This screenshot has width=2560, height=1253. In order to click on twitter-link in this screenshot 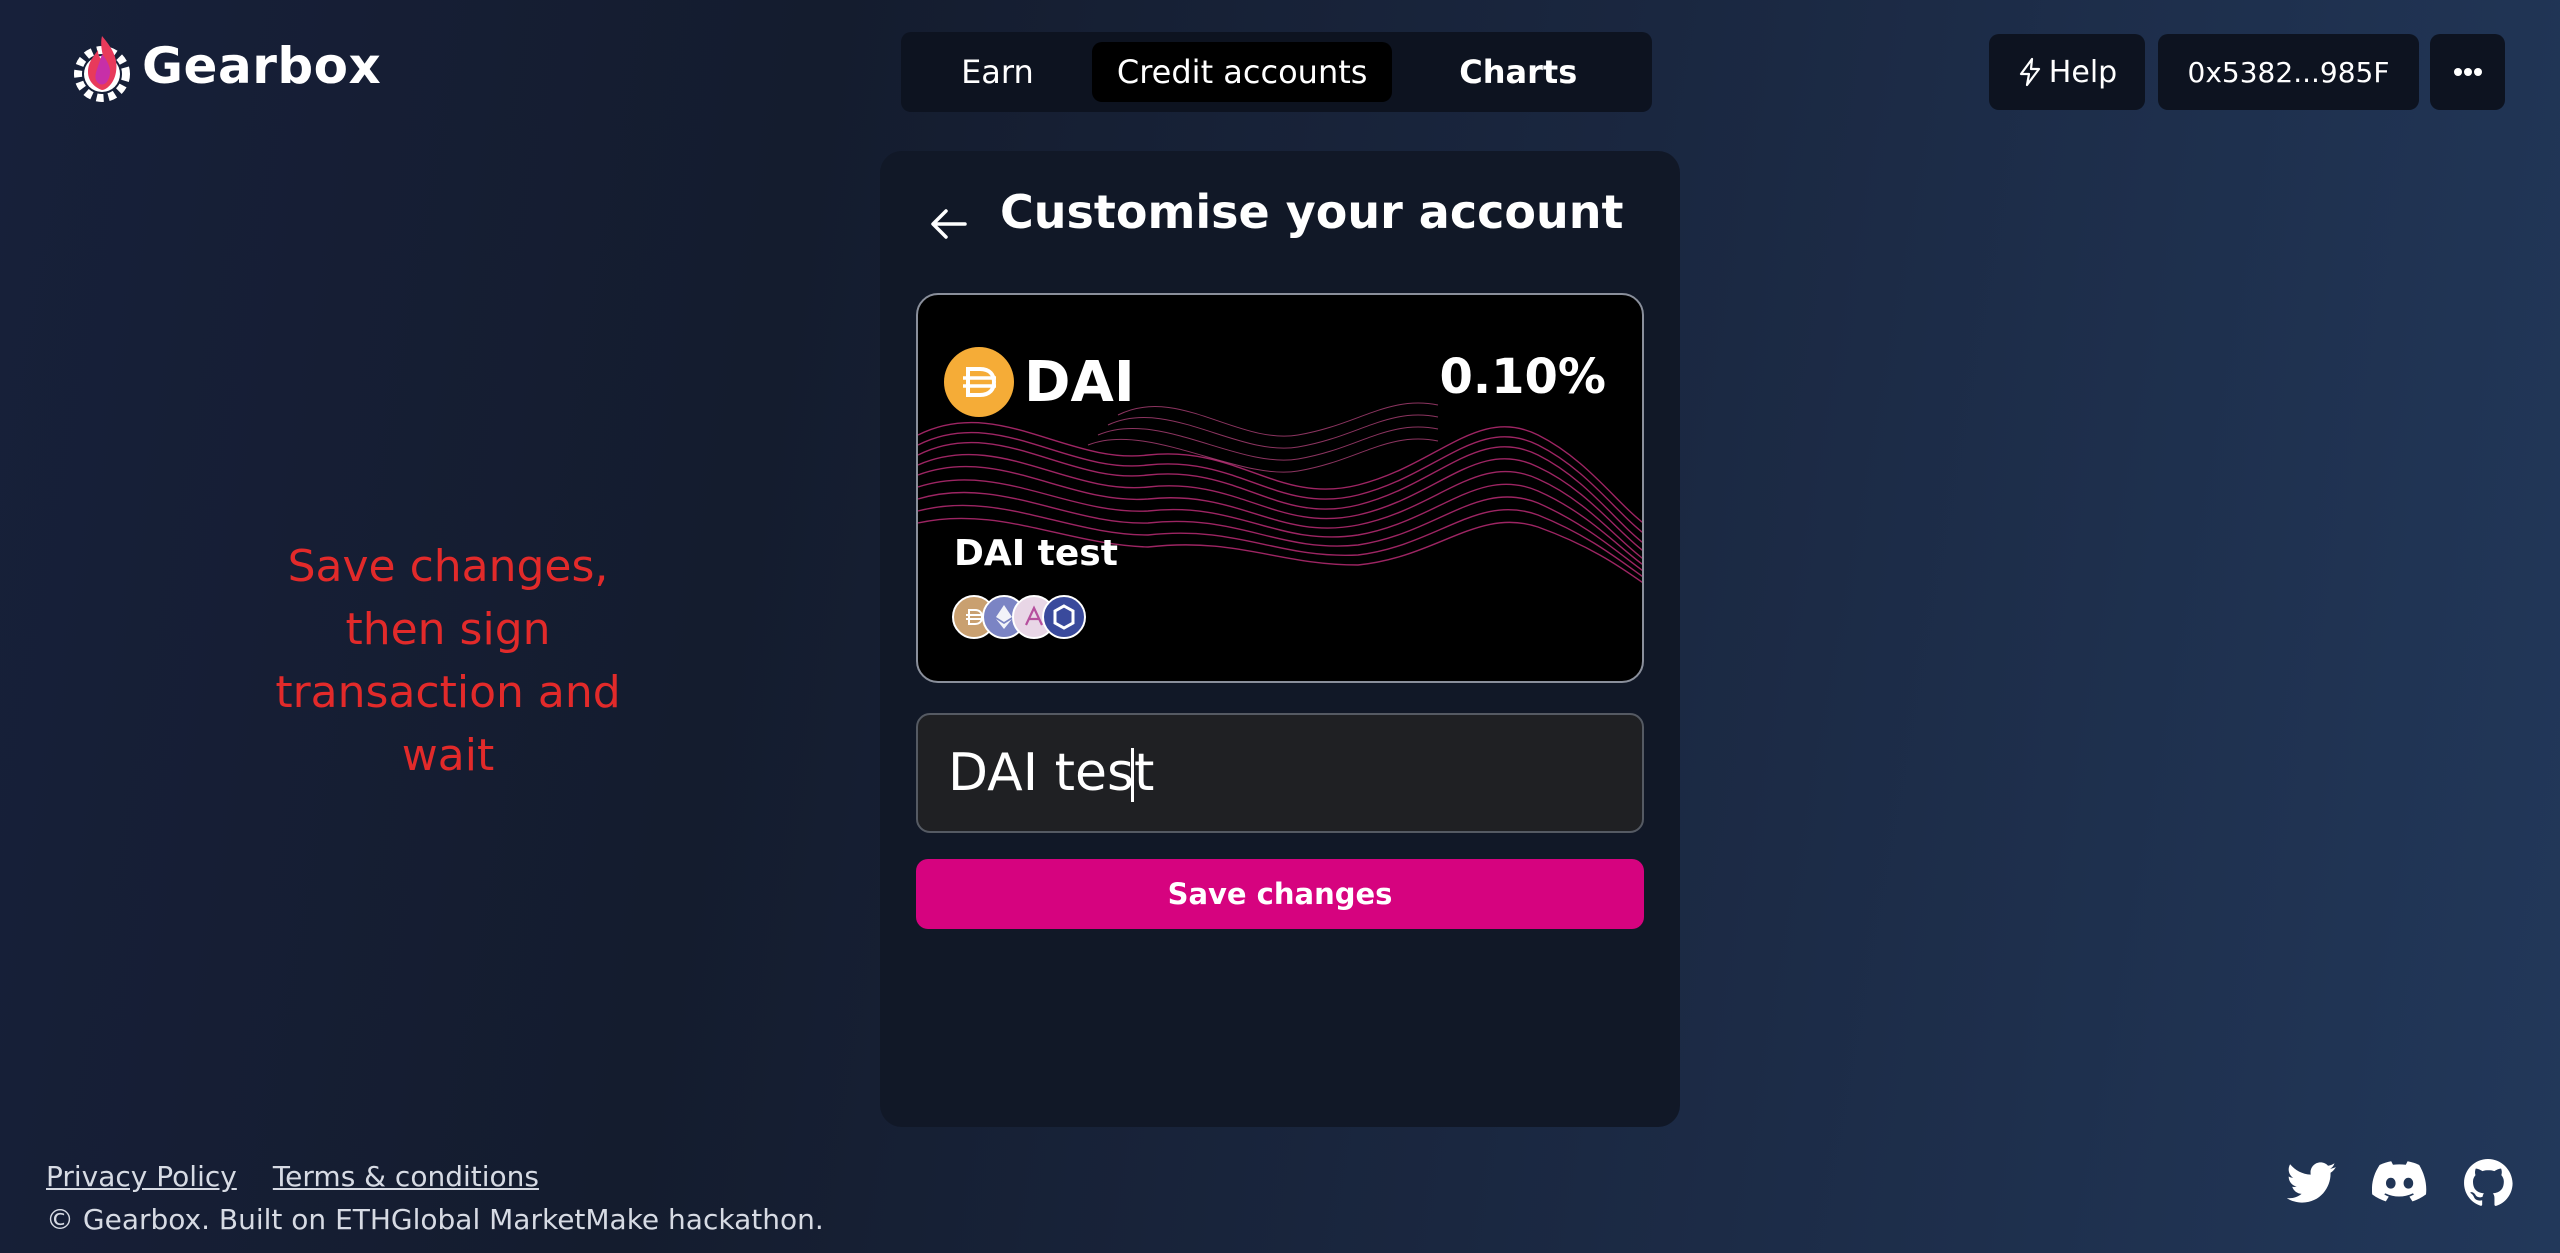, I will do `click(2312, 1183)`.